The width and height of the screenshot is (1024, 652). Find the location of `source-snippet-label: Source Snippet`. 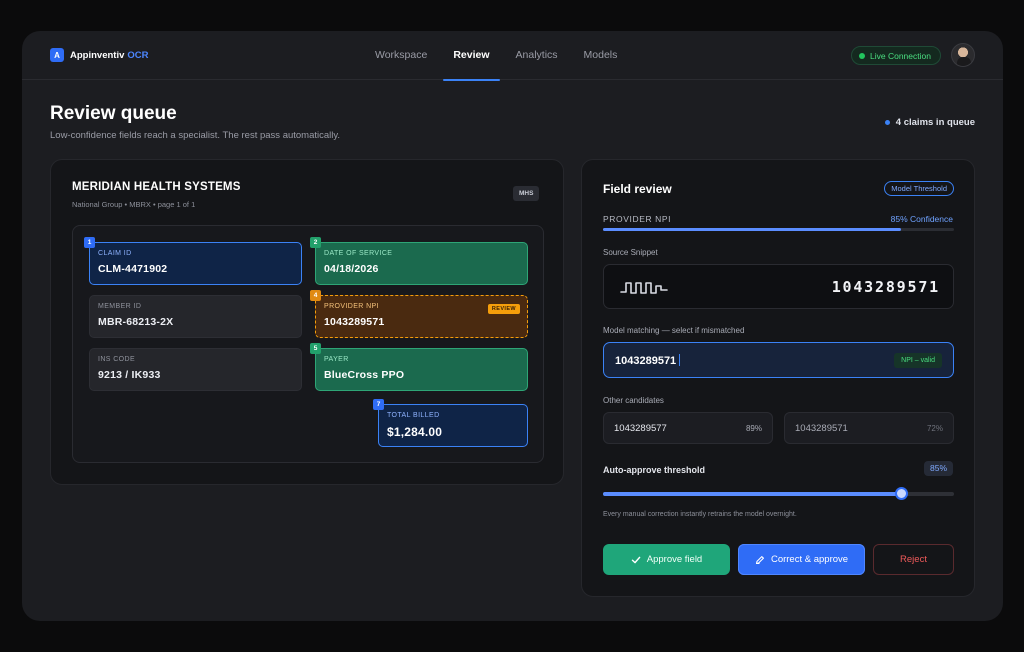

source-snippet-label: Source Snippet is located at coordinates (630, 252).